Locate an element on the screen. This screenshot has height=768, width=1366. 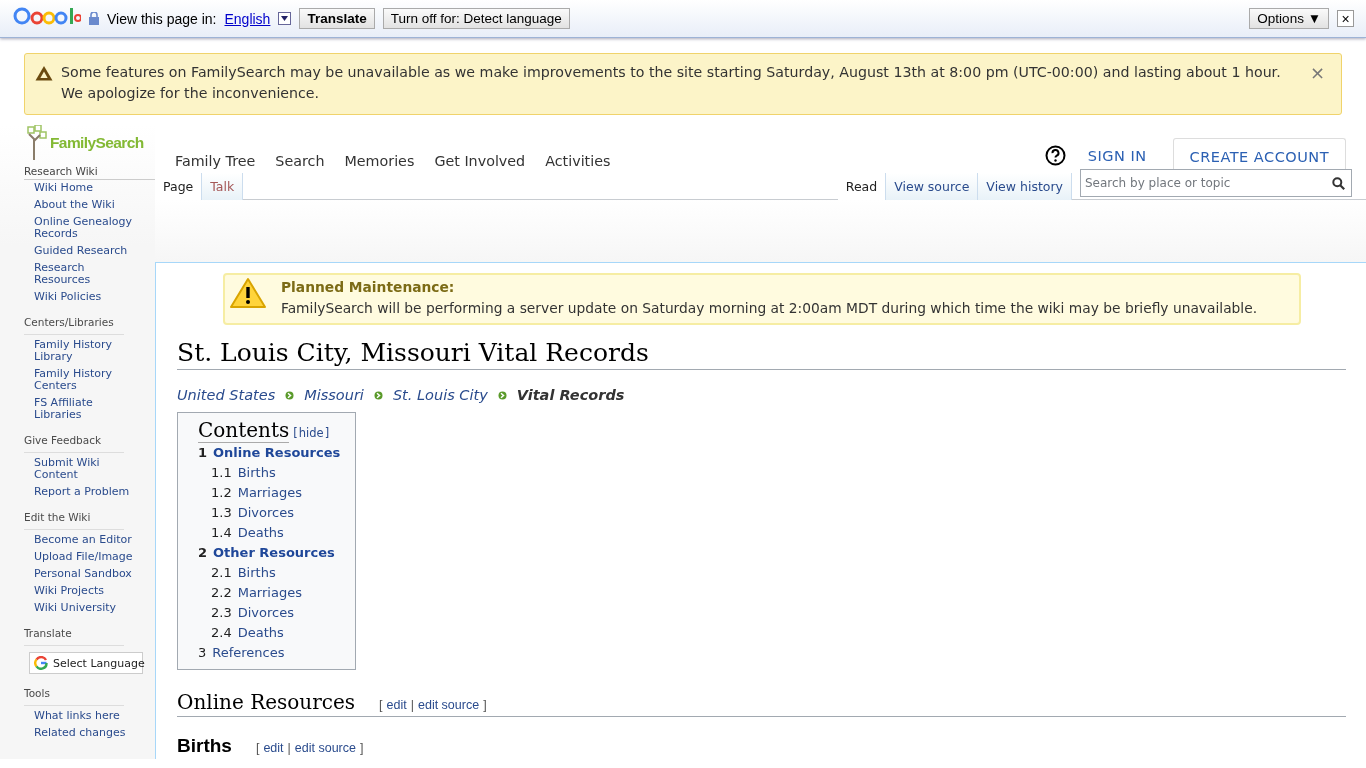
warning-icon is located at coordinates (44, 73).